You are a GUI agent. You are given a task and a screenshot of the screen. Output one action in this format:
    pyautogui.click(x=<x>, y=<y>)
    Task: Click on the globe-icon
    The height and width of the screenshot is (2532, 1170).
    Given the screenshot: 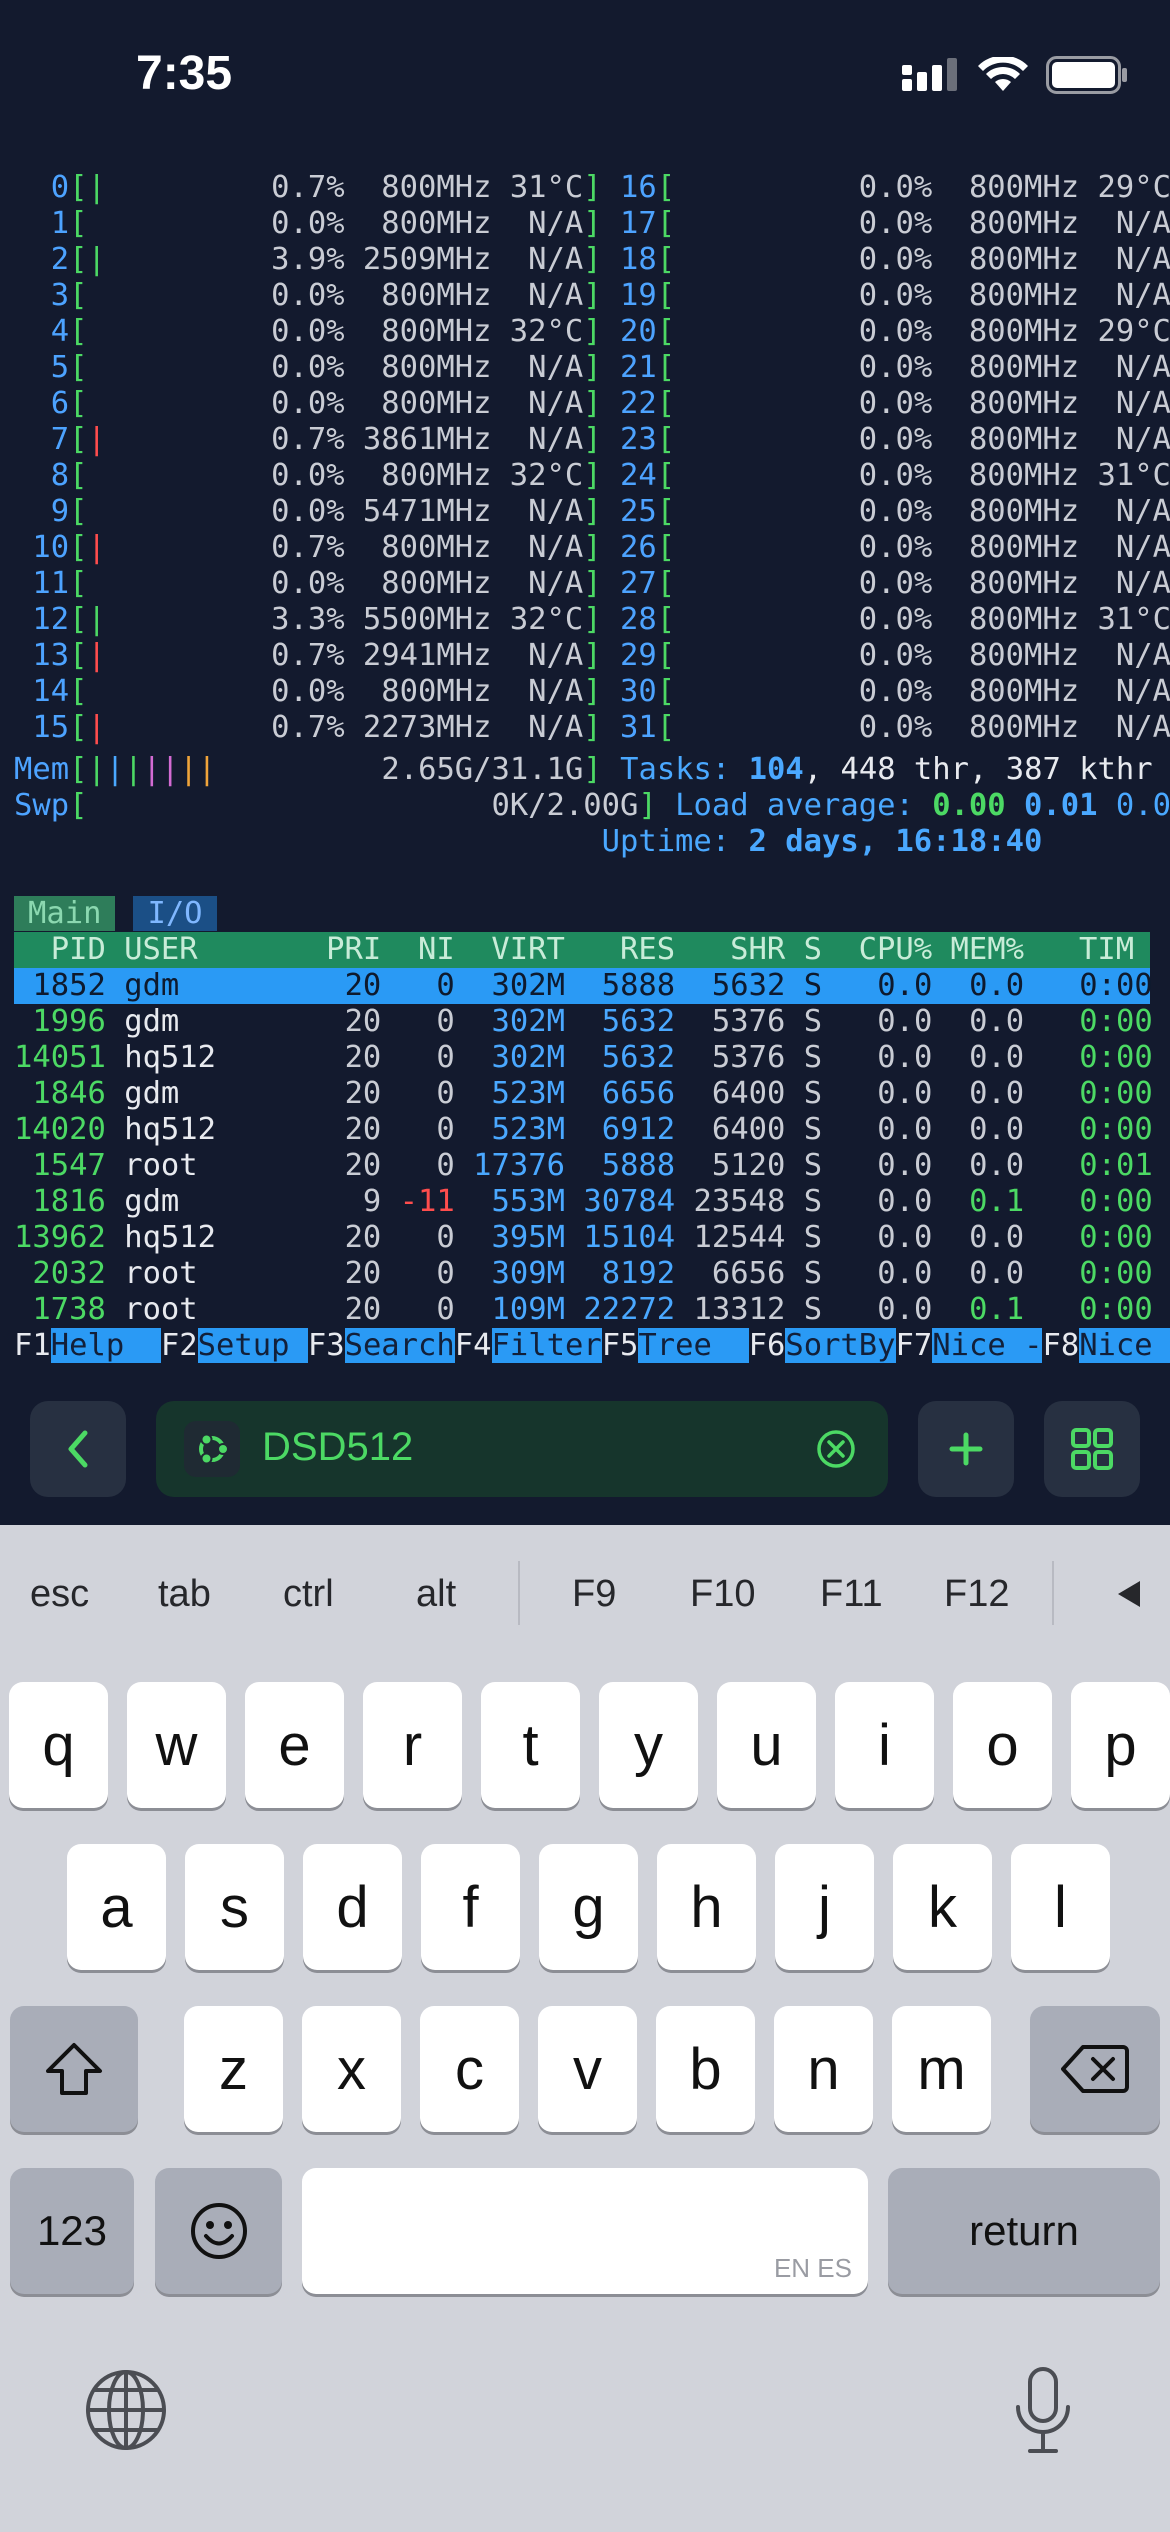 What is the action you would take?
    pyautogui.click(x=126, y=2410)
    